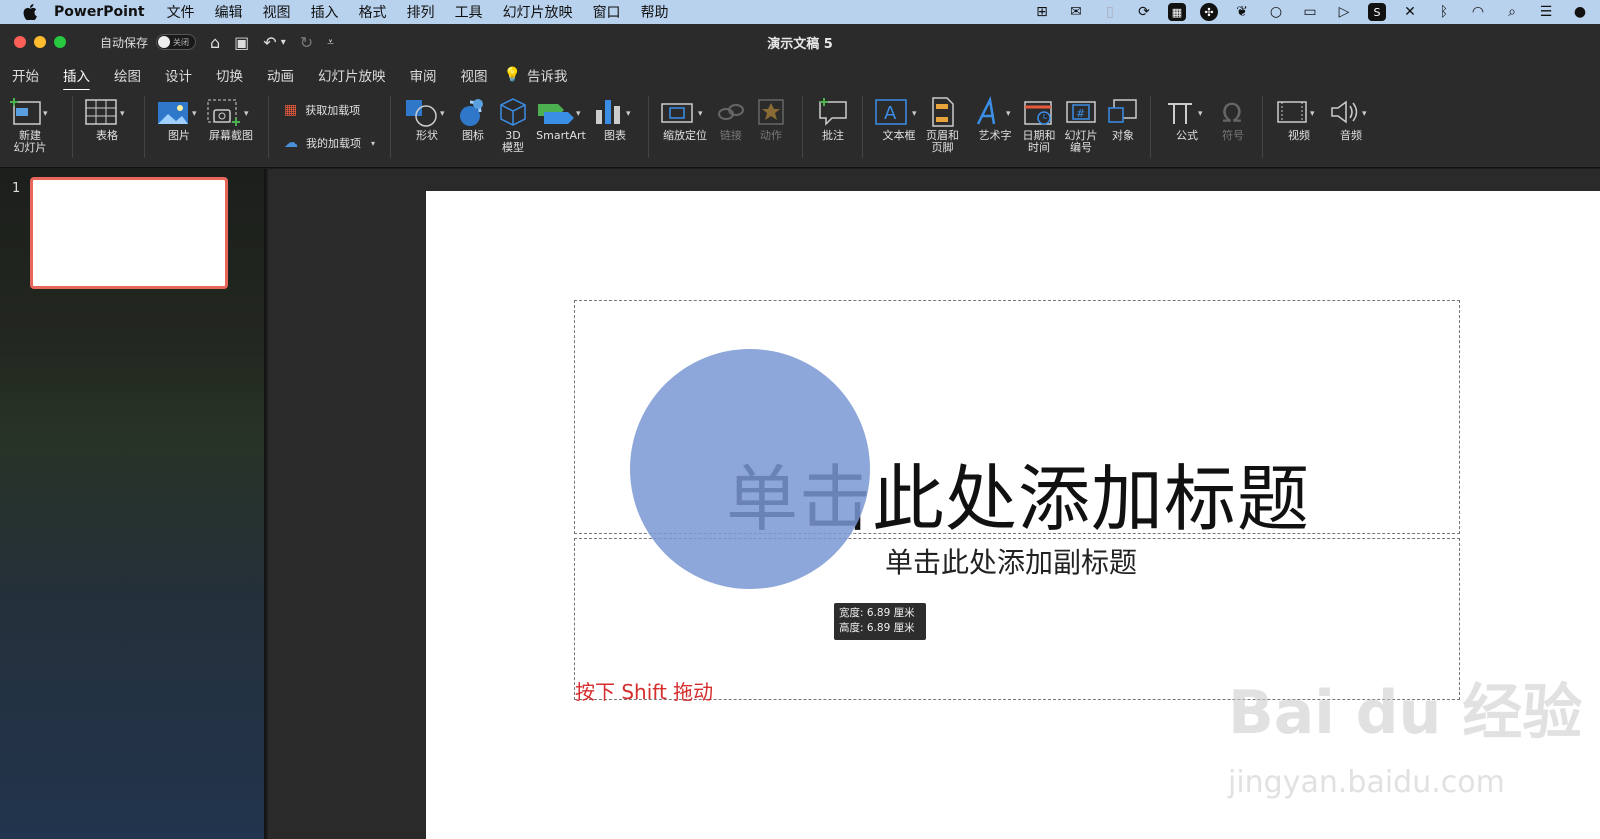  What do you see at coordinates (1042, 12) in the screenshot?
I see `input-method-icon: ⊞` at bounding box center [1042, 12].